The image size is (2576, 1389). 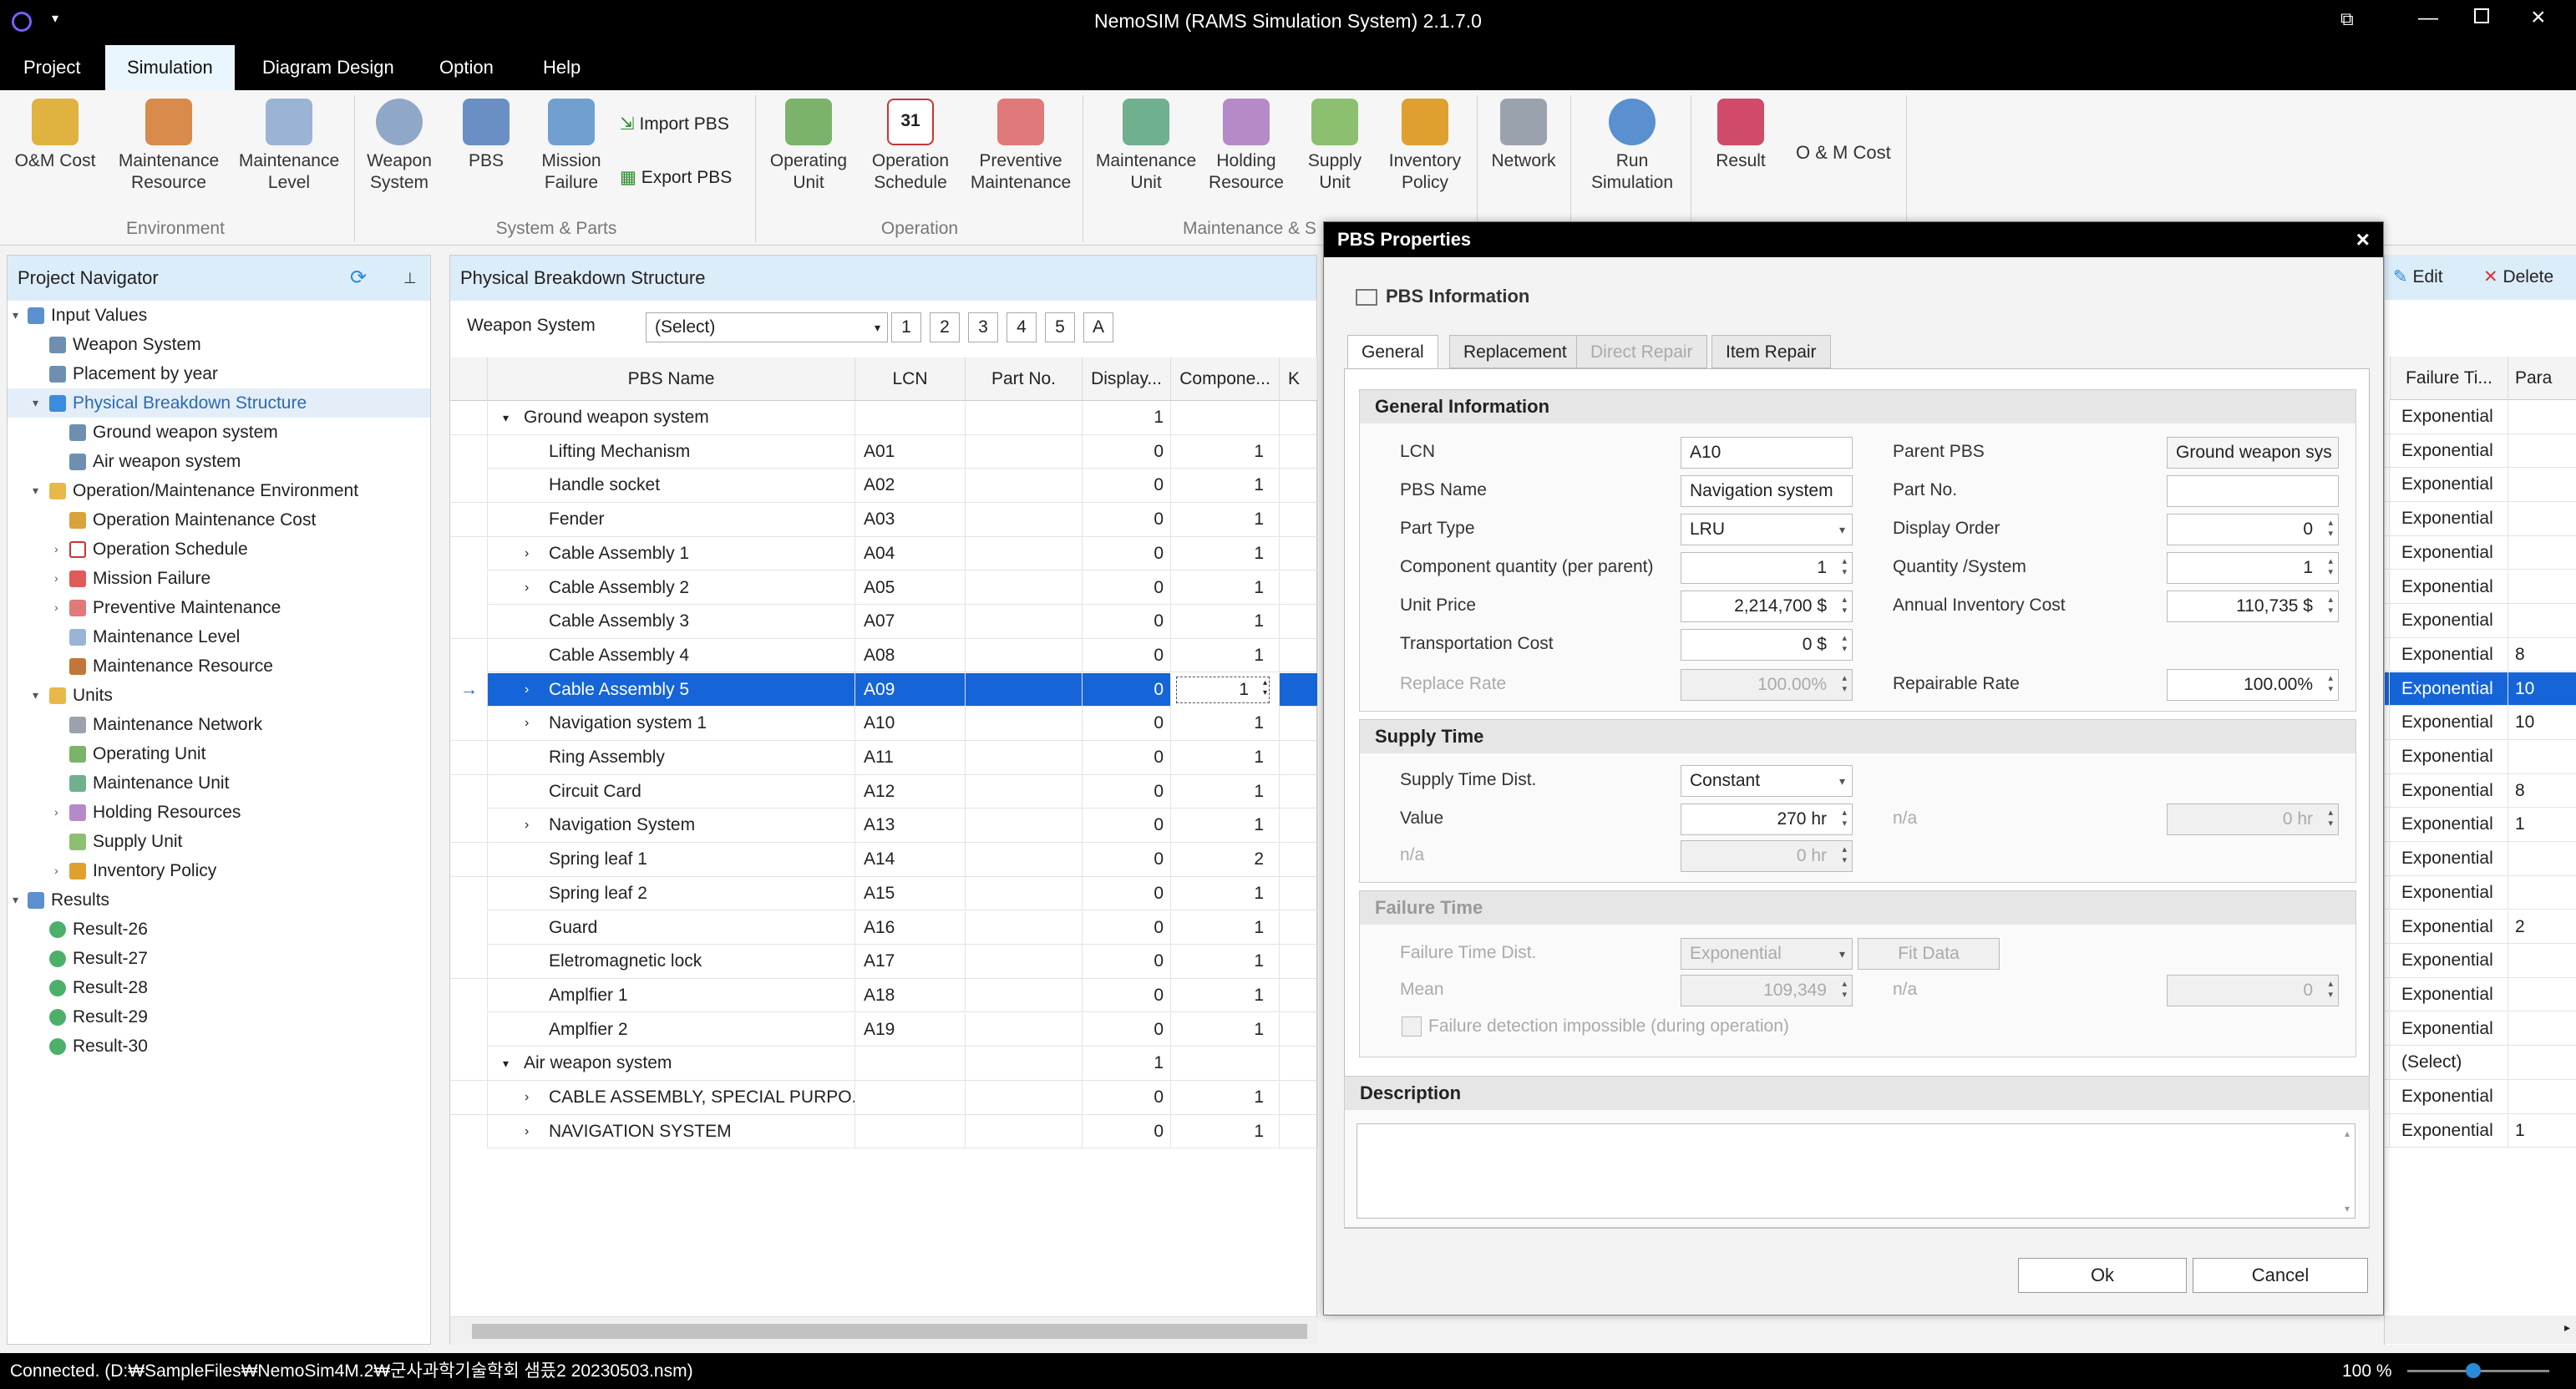 I want to click on tree-holding-resources: › Holding Resources, so click(x=219, y=812).